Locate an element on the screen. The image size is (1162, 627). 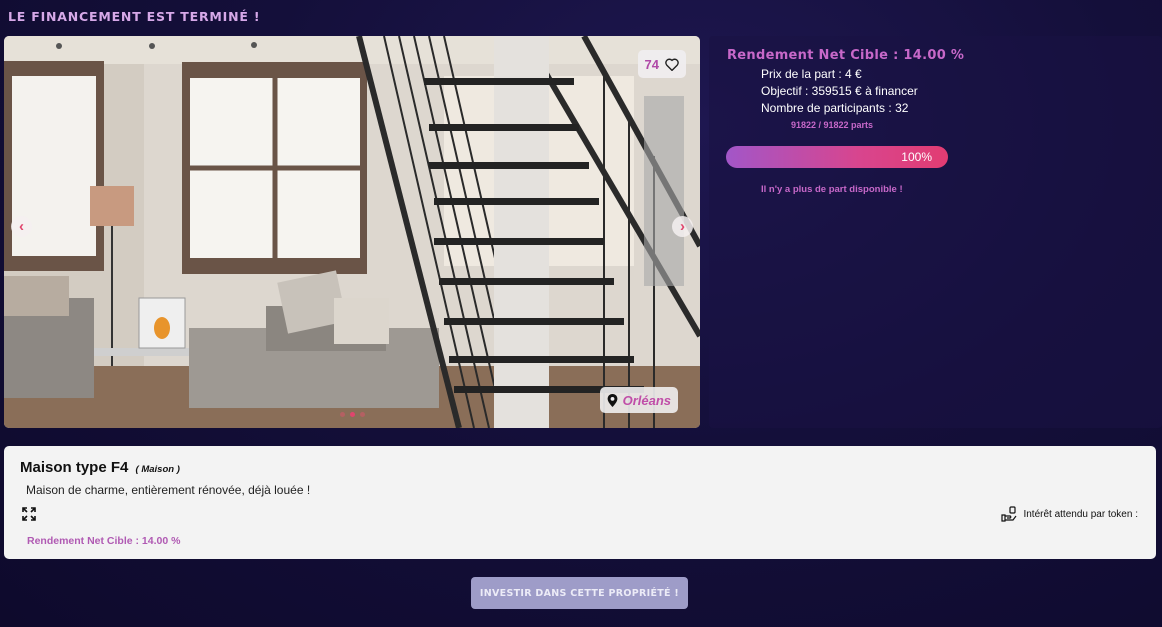
carousel-dot-active is located at coordinates (352, 414).